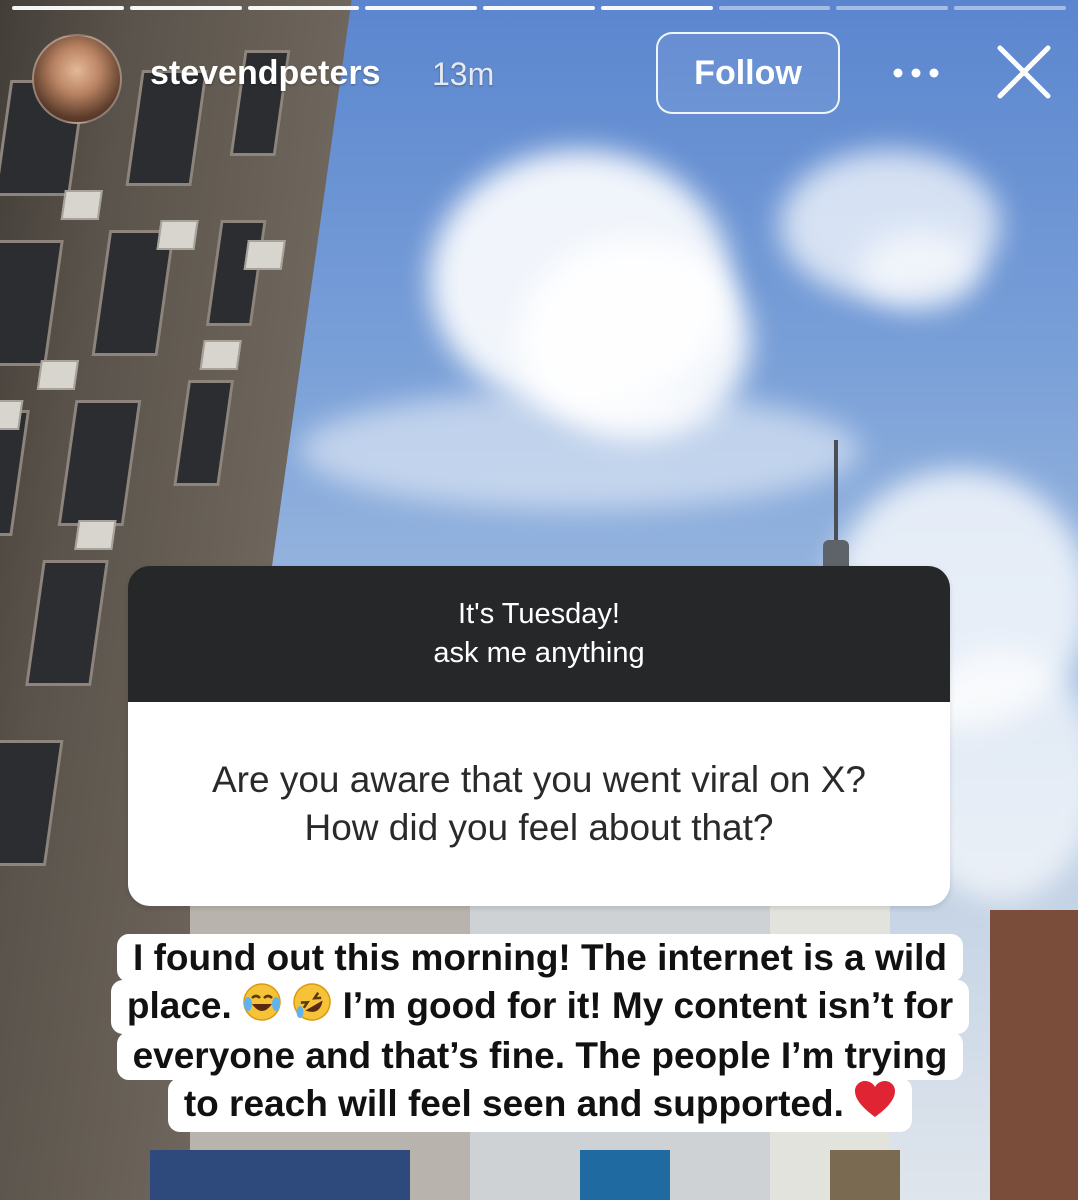 This screenshot has height=1200, width=1078. I want to click on username: stevendpeters, so click(265, 73).